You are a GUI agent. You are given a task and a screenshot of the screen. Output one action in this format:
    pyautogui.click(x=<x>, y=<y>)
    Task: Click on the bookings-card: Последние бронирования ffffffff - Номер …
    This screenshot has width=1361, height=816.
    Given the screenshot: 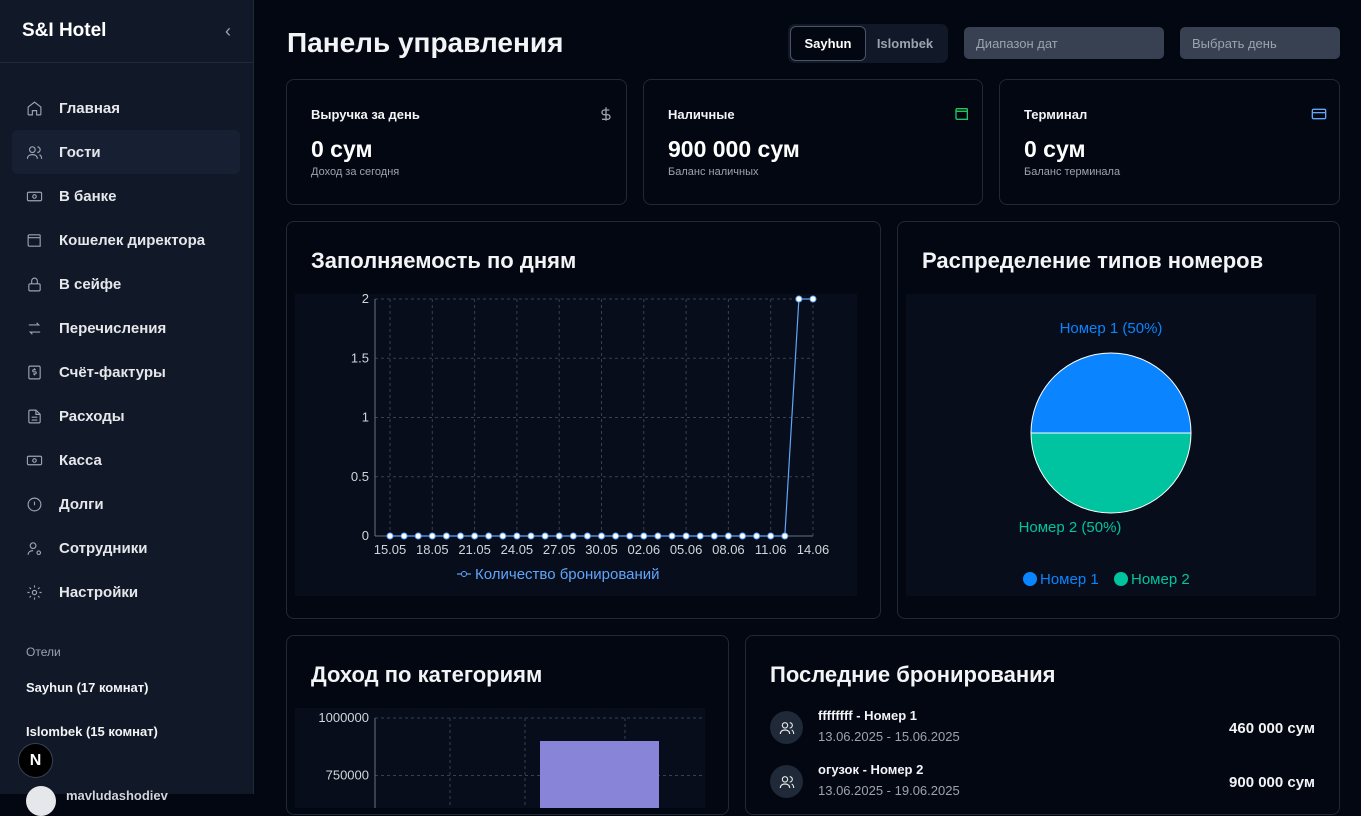 What is the action you would take?
    pyautogui.click(x=1042, y=725)
    